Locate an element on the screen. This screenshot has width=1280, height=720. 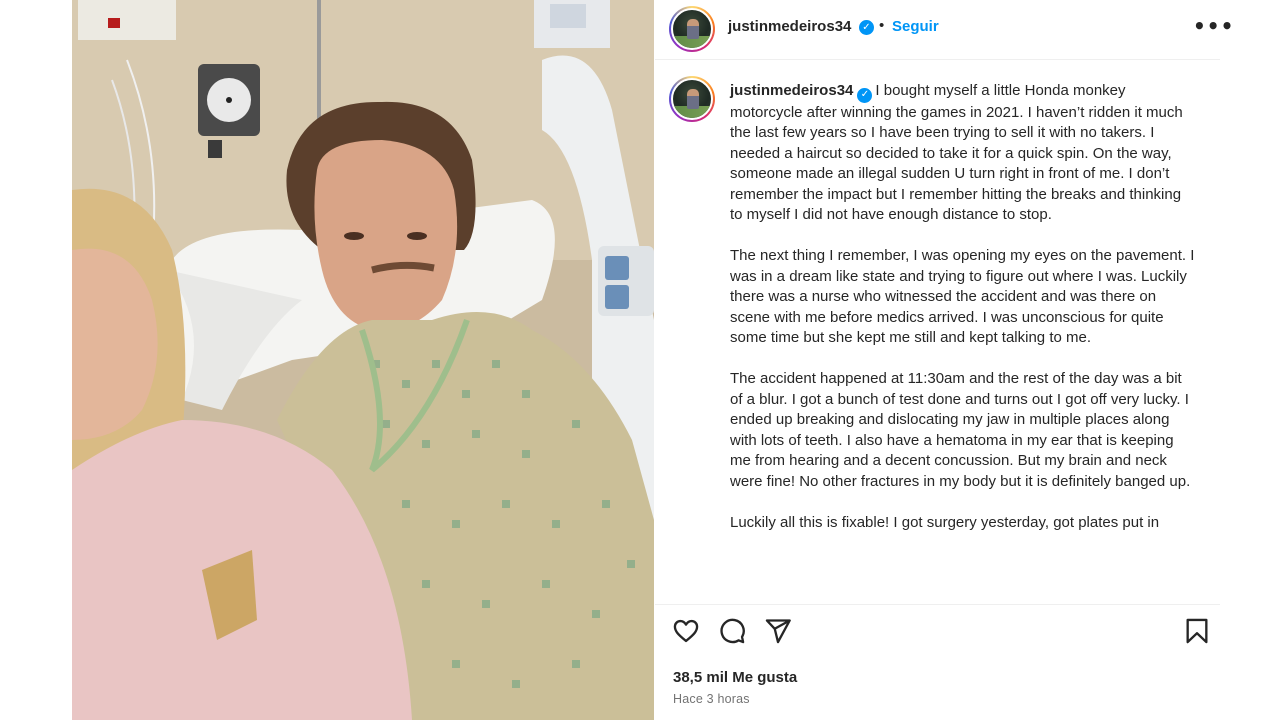
caption-author-avatar is located at coordinates (692, 99).